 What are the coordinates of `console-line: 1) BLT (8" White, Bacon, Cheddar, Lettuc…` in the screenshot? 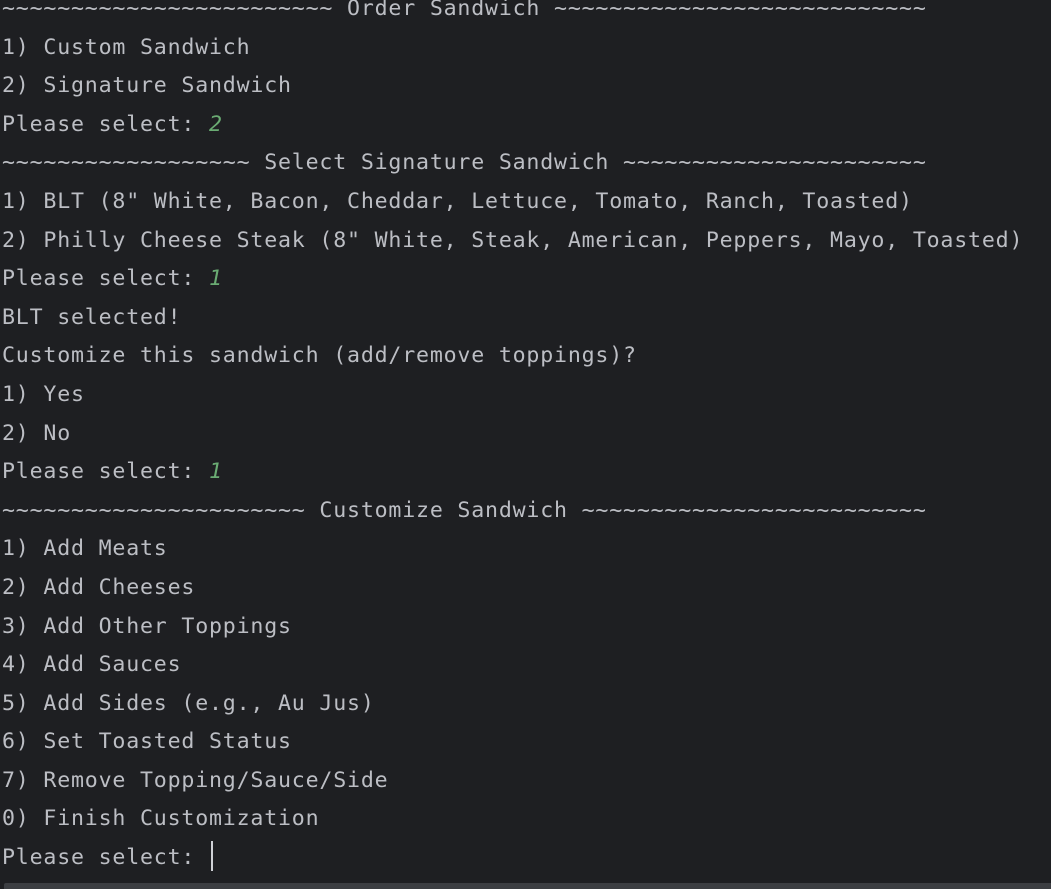 It's located at (457, 201).